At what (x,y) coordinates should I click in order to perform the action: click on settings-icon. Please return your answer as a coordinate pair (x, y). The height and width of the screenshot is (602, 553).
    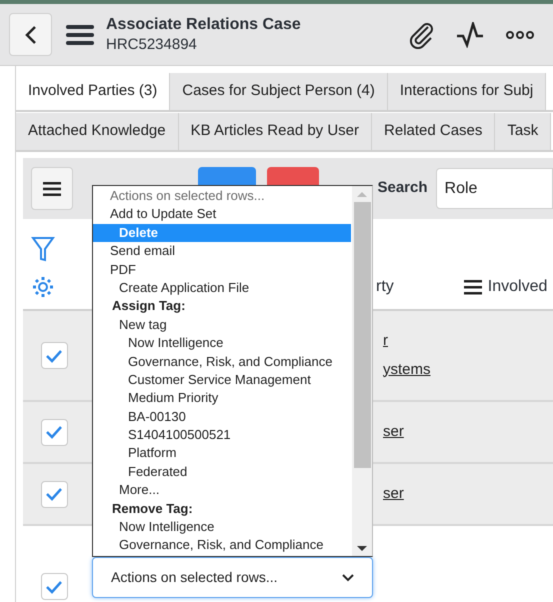
    Looking at the image, I should click on (43, 287).